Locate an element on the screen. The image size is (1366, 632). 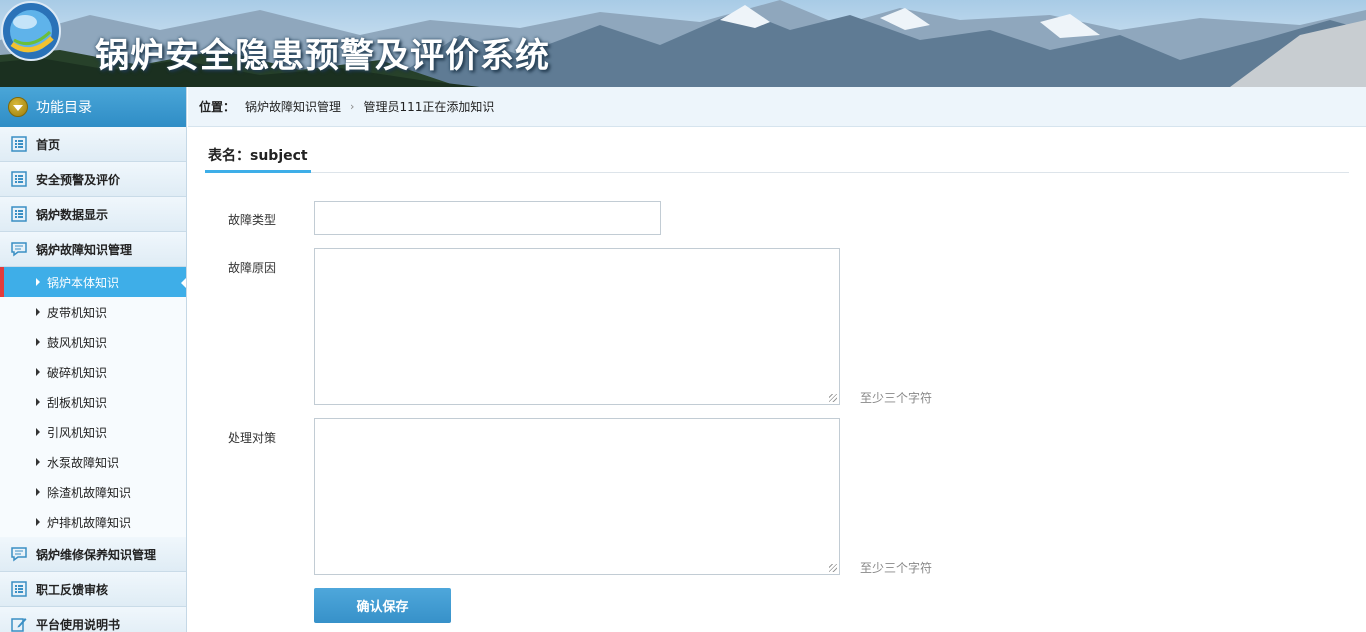
sidebar-item-safety-warning: 安全预警及评价 is located at coordinates (93, 179).